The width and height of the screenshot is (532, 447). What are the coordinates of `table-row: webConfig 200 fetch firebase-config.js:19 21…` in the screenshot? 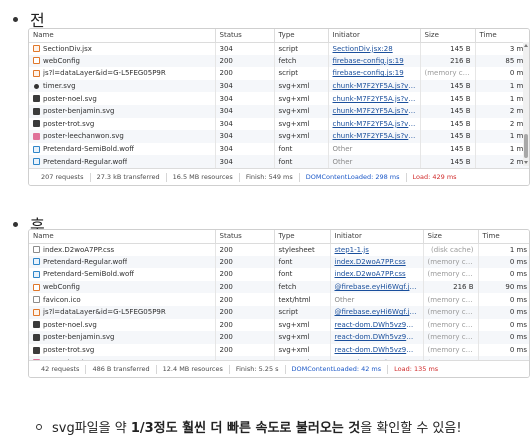 It's located at (279, 61).